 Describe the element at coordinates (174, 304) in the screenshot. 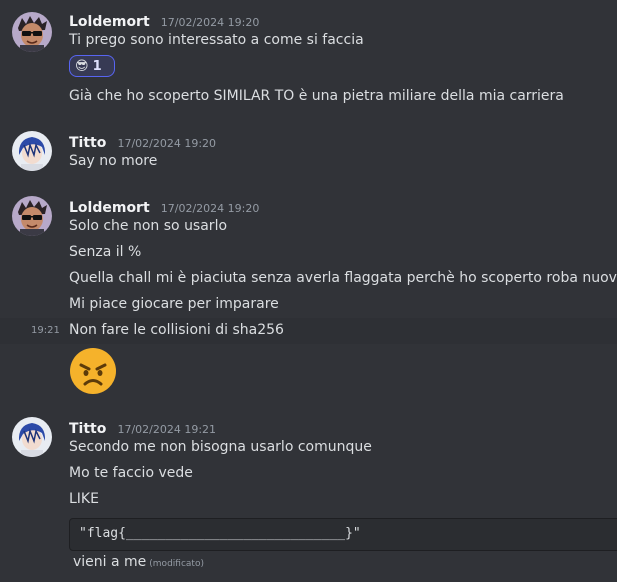

I see `message-text: Mi piace giocare per imparare` at that location.